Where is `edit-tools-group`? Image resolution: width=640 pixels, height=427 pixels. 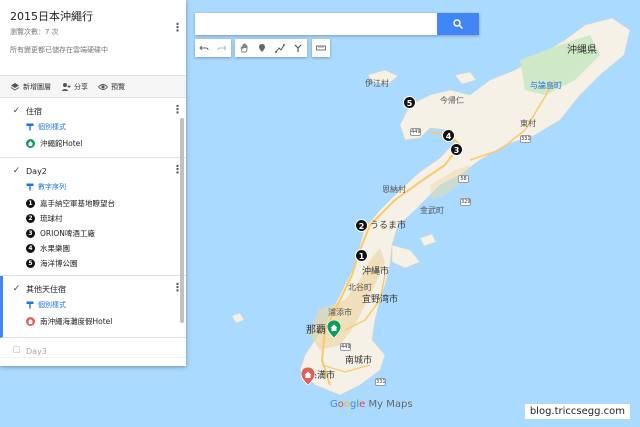 edit-tools-group is located at coordinates (271, 48).